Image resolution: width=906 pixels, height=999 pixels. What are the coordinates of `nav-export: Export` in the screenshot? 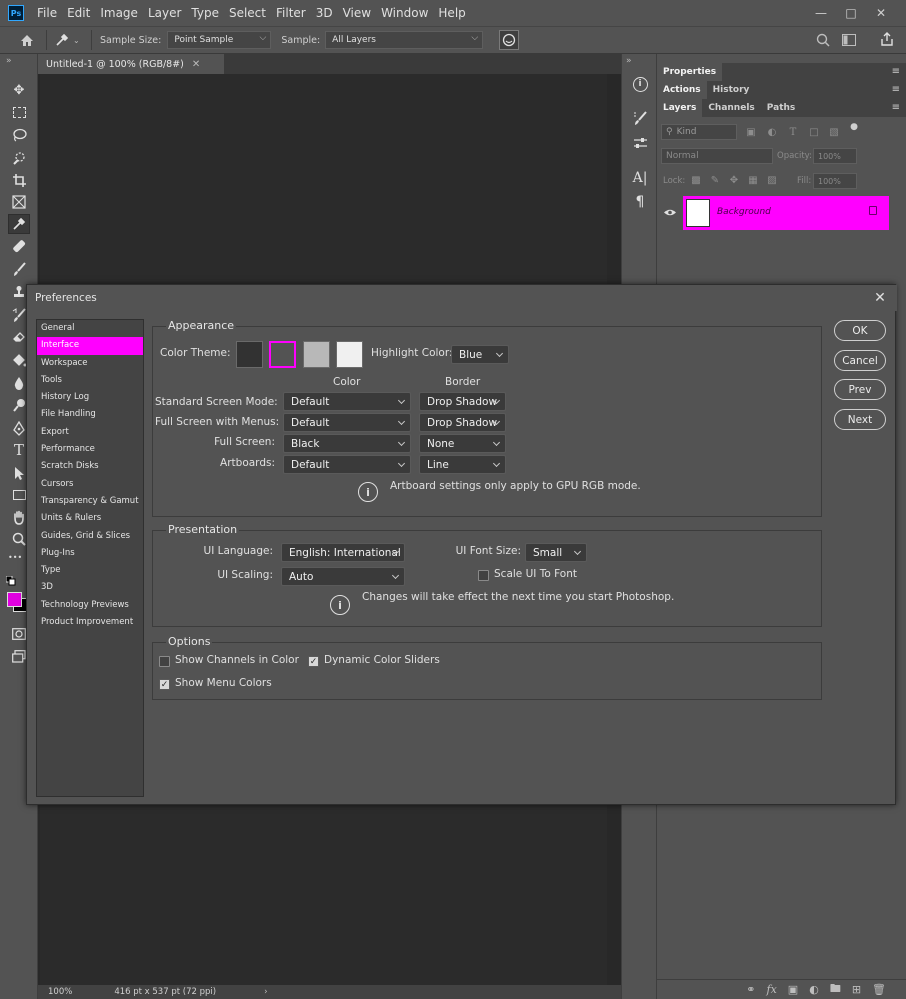 It's located at (90, 432).